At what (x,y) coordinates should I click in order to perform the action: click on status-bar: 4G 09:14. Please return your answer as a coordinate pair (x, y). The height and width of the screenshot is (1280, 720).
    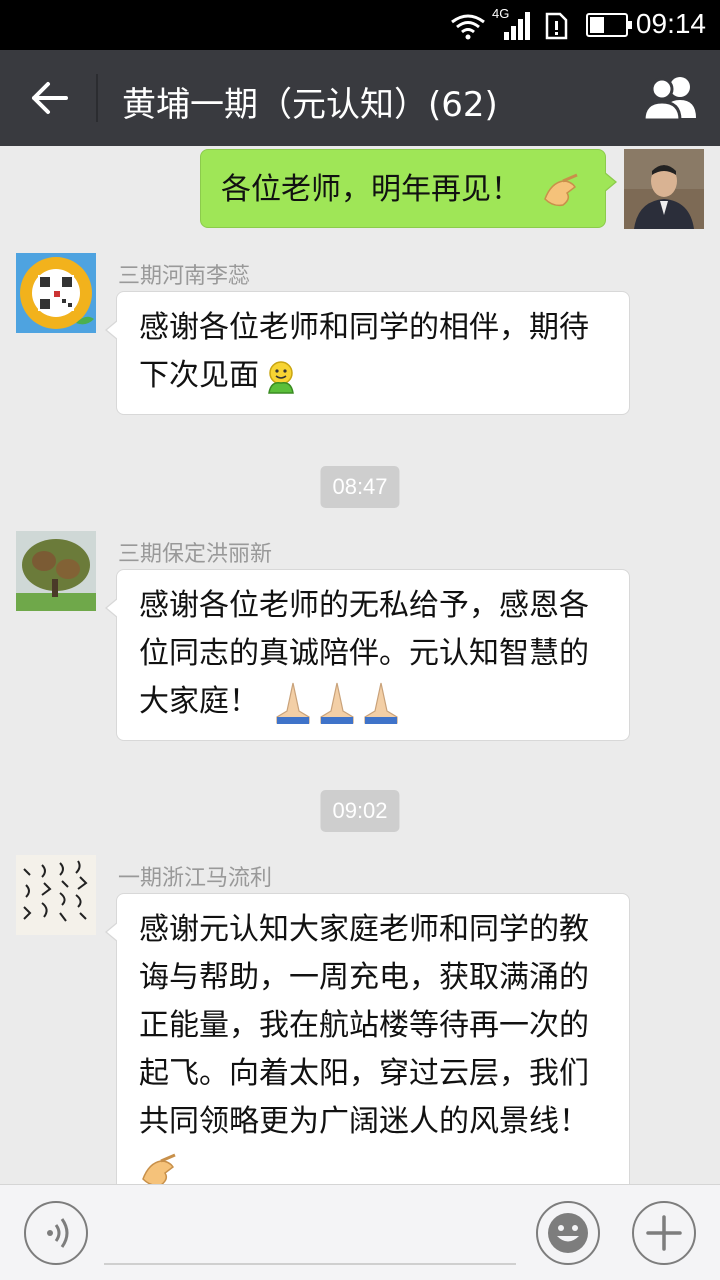
    Looking at the image, I should click on (360, 25).